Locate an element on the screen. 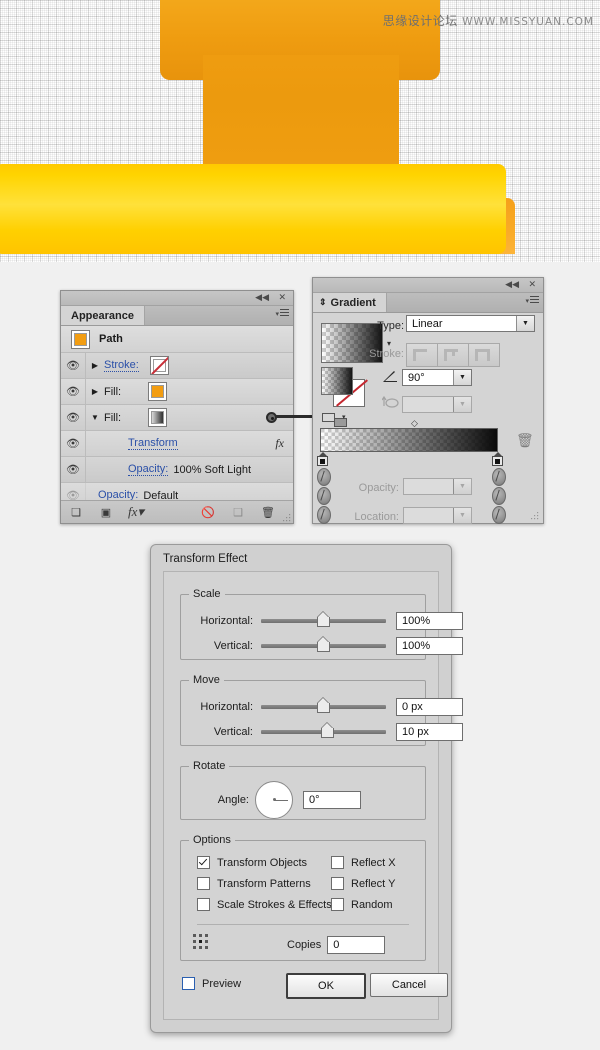 This screenshot has height=1050, width=600. appearance-bottom-toolbar: ❏ ▣ fx▾ 🚫 ❑ 🗑 is located at coordinates (177, 511).